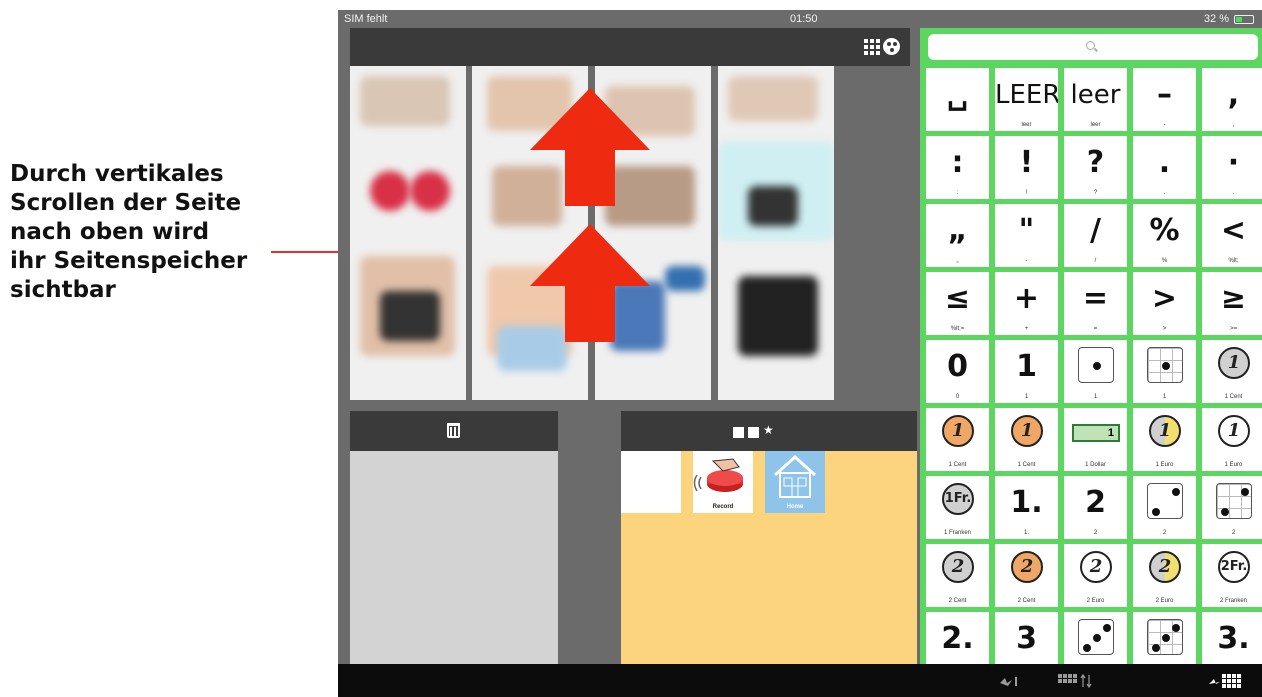 This screenshot has width=1262, height=697. Describe the element at coordinates (110, 232) in the screenshot. I see `annotation-line: nach oben wird` at that location.